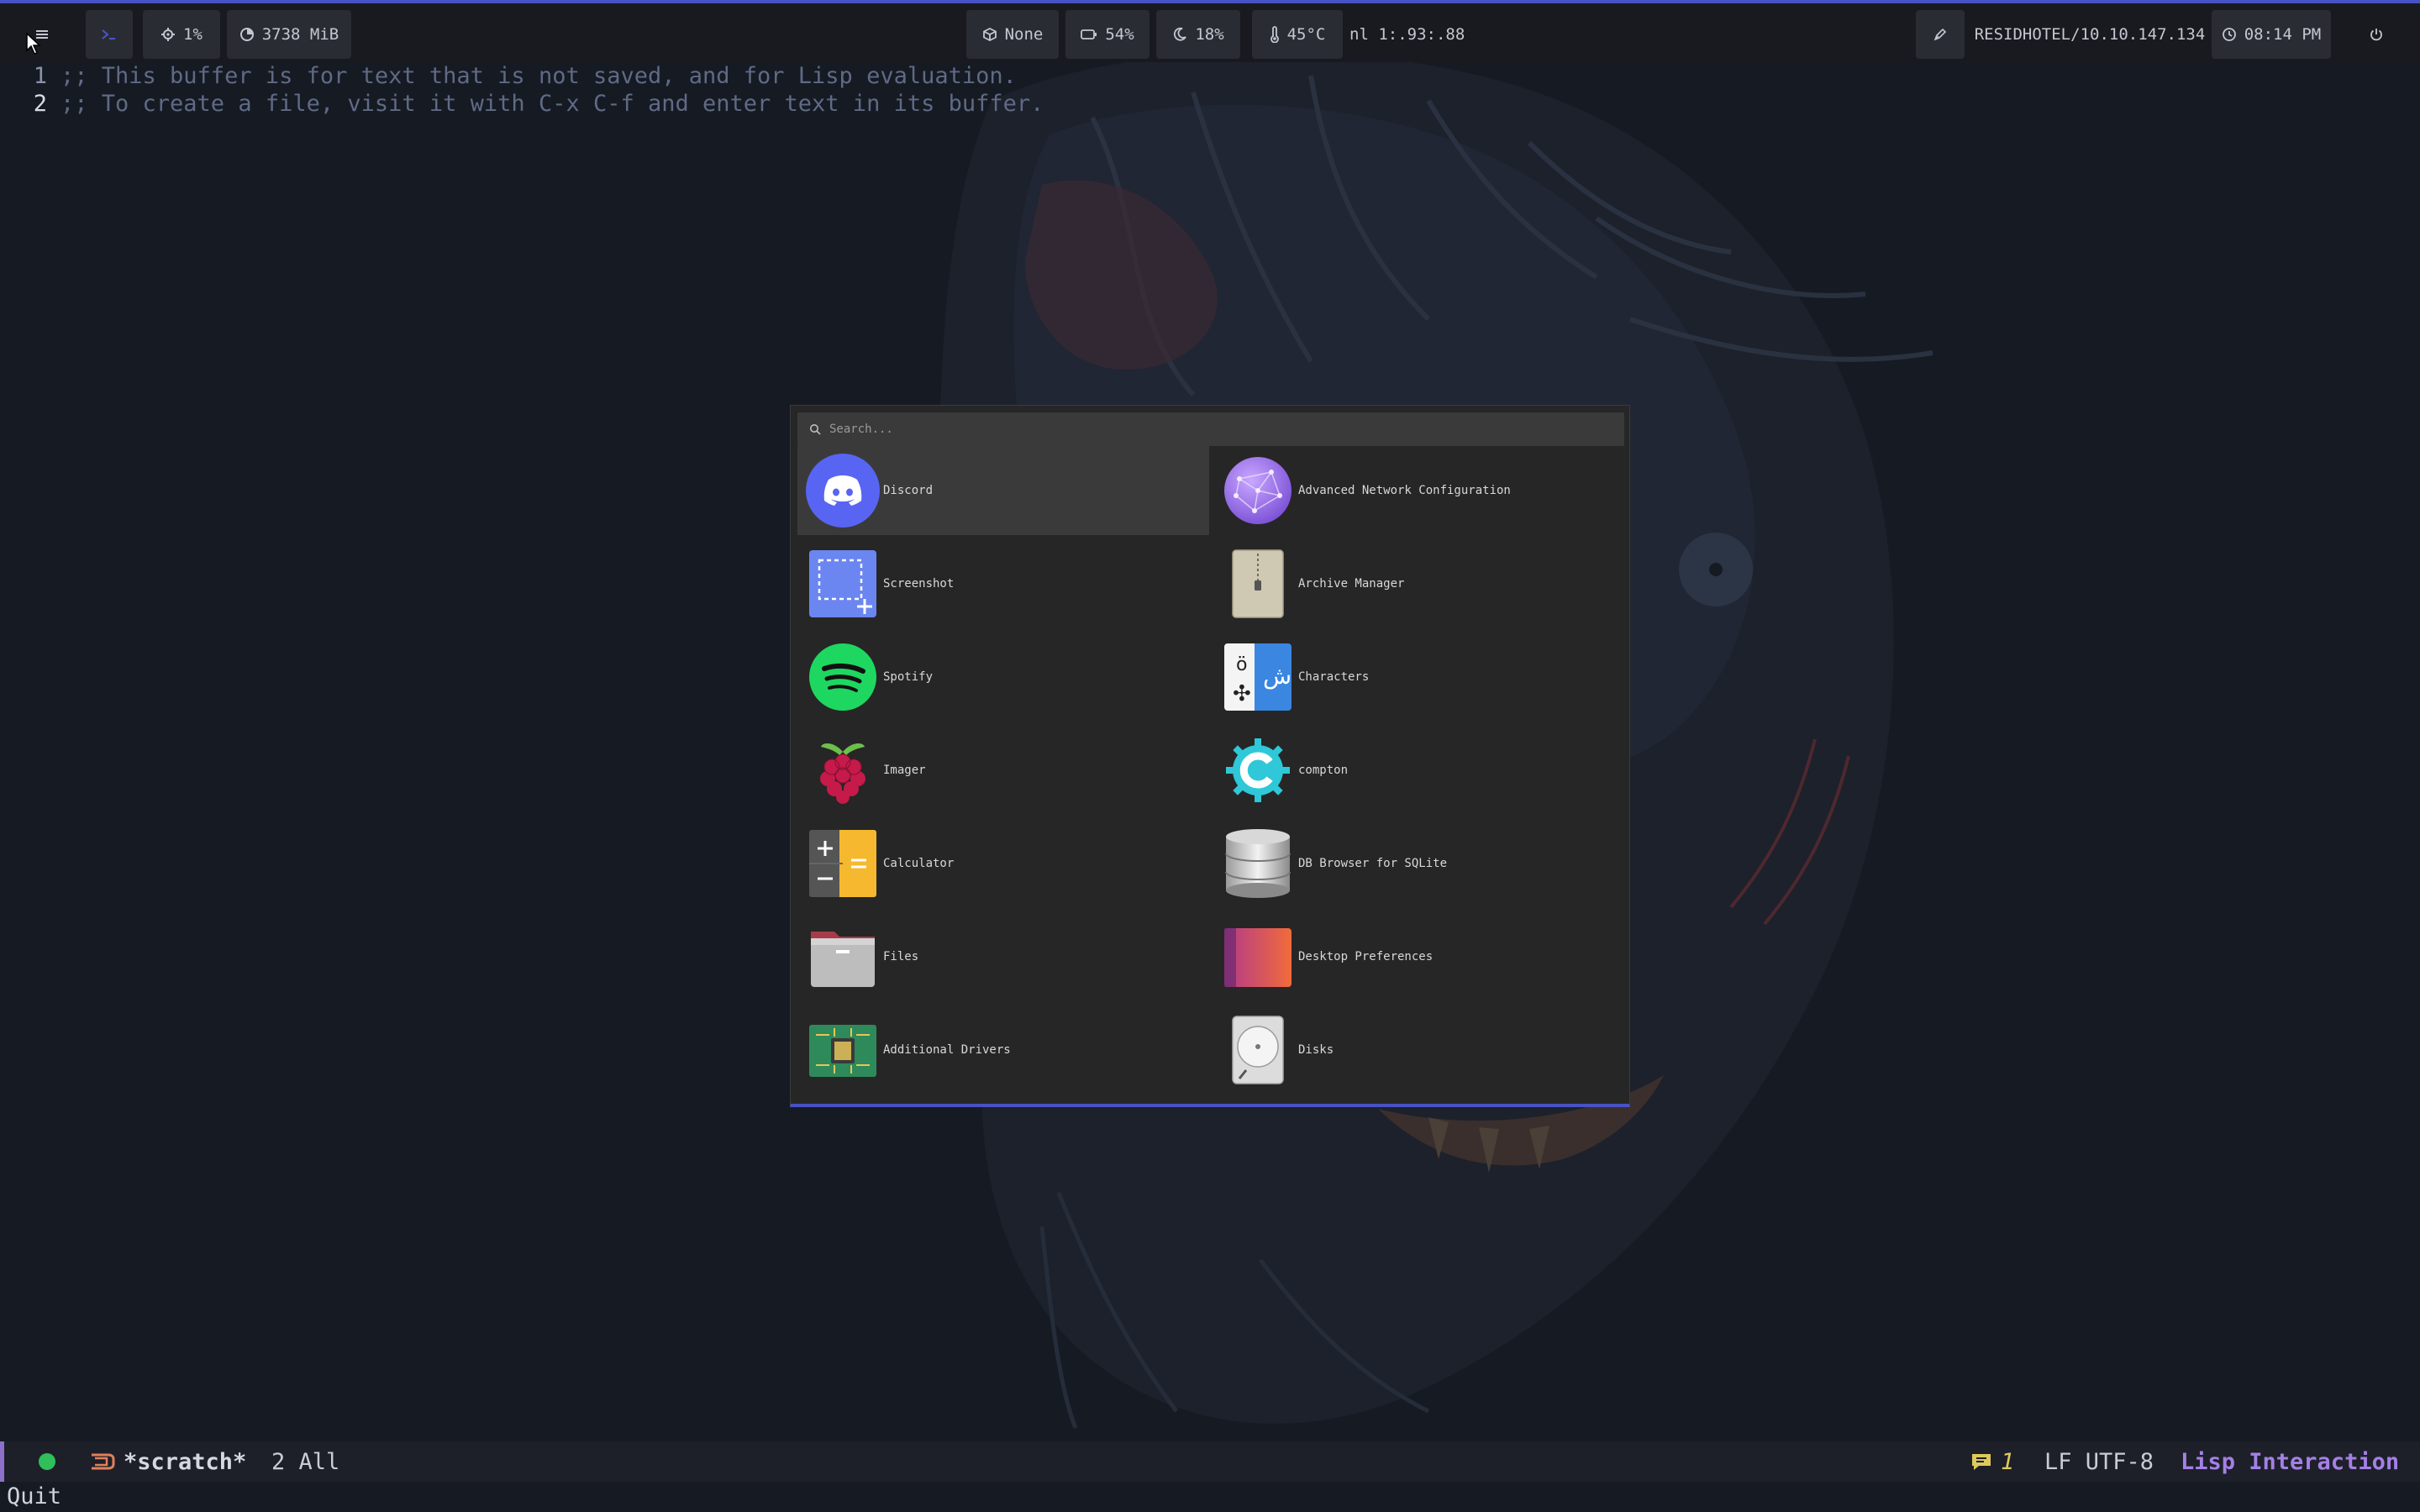 The width and height of the screenshot is (2420, 1512). What do you see at coordinates (908, 677) in the screenshot?
I see `app-label: Spotify` at bounding box center [908, 677].